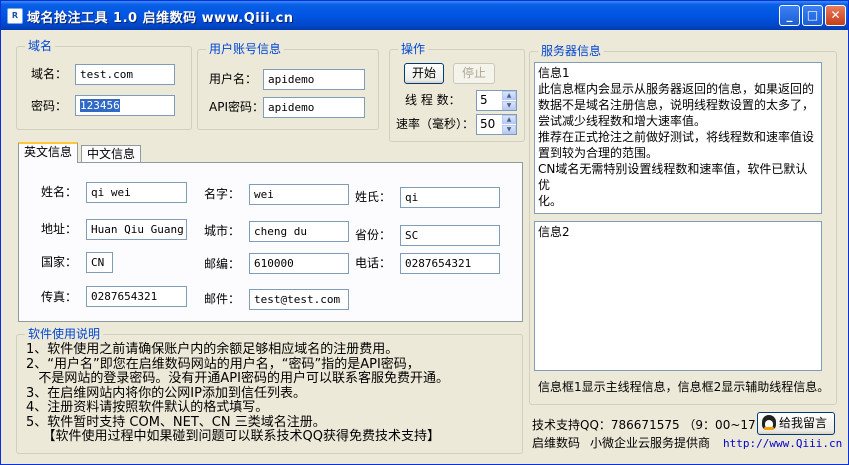 The image size is (849, 465). What do you see at coordinates (233, 436) in the screenshot?
I see `instruction-line: 【软件使用过程中如果碰到问题可以联系技术QQ获得免费技术支持】` at bounding box center [233, 436].